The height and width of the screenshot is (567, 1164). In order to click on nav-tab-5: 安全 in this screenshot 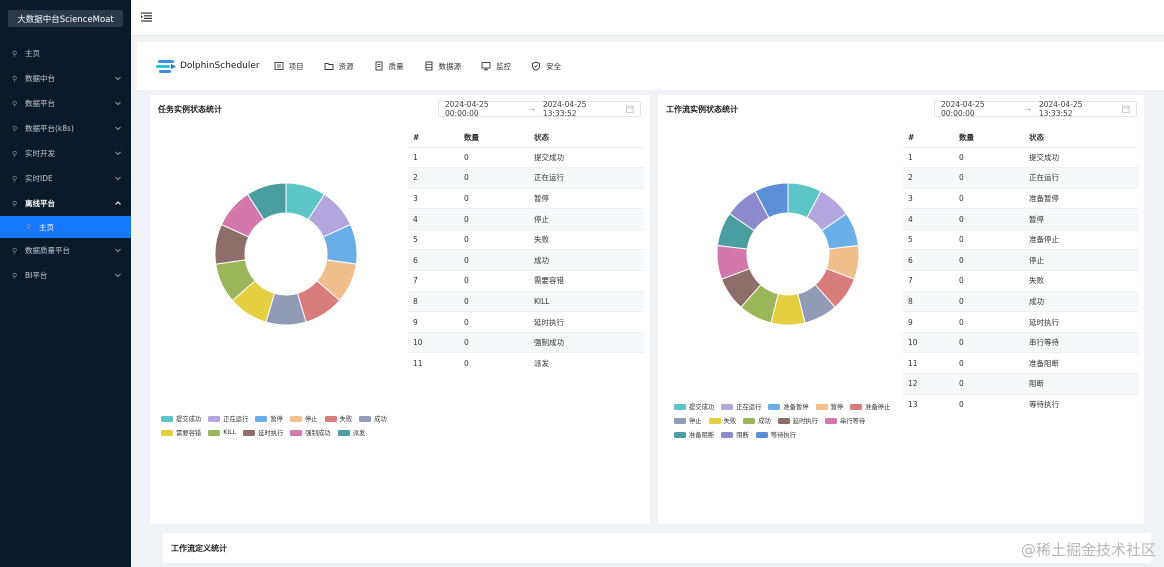, I will do `click(546, 66)`.